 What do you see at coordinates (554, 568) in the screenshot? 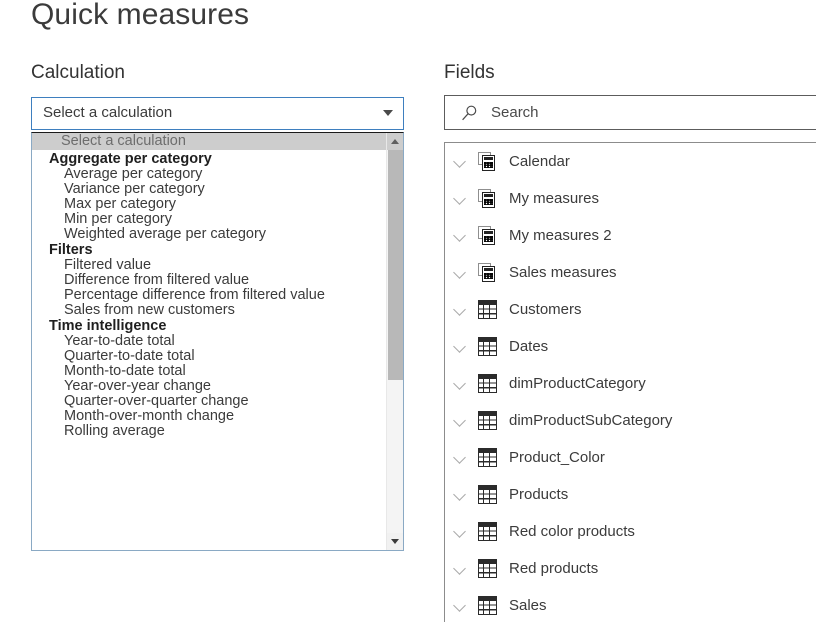
I see `field-table-label: Red products` at bounding box center [554, 568].